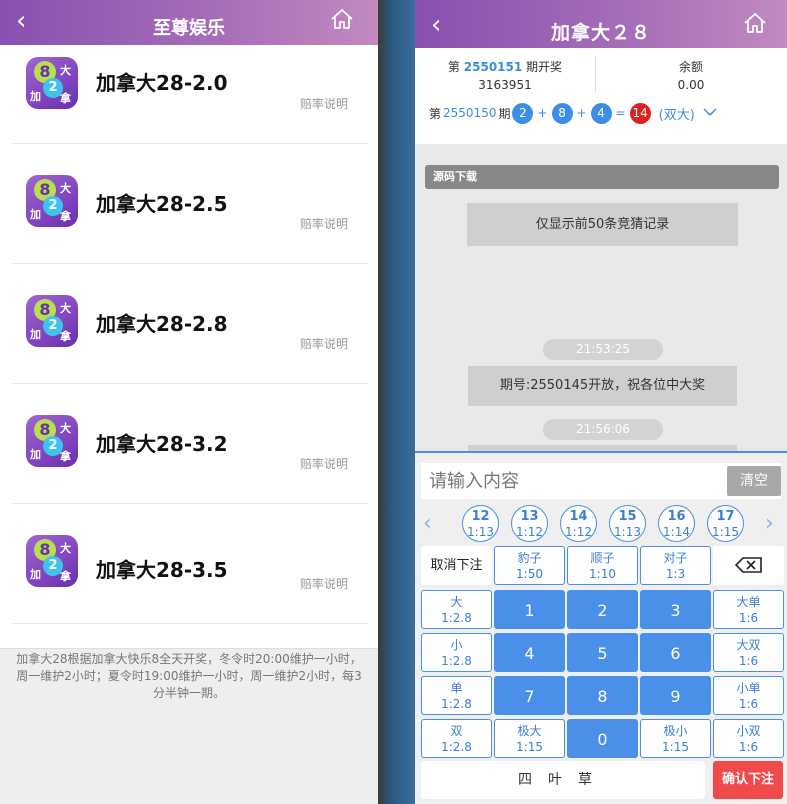  I want to click on confirm-bet-button: 确认下注, so click(748, 780).